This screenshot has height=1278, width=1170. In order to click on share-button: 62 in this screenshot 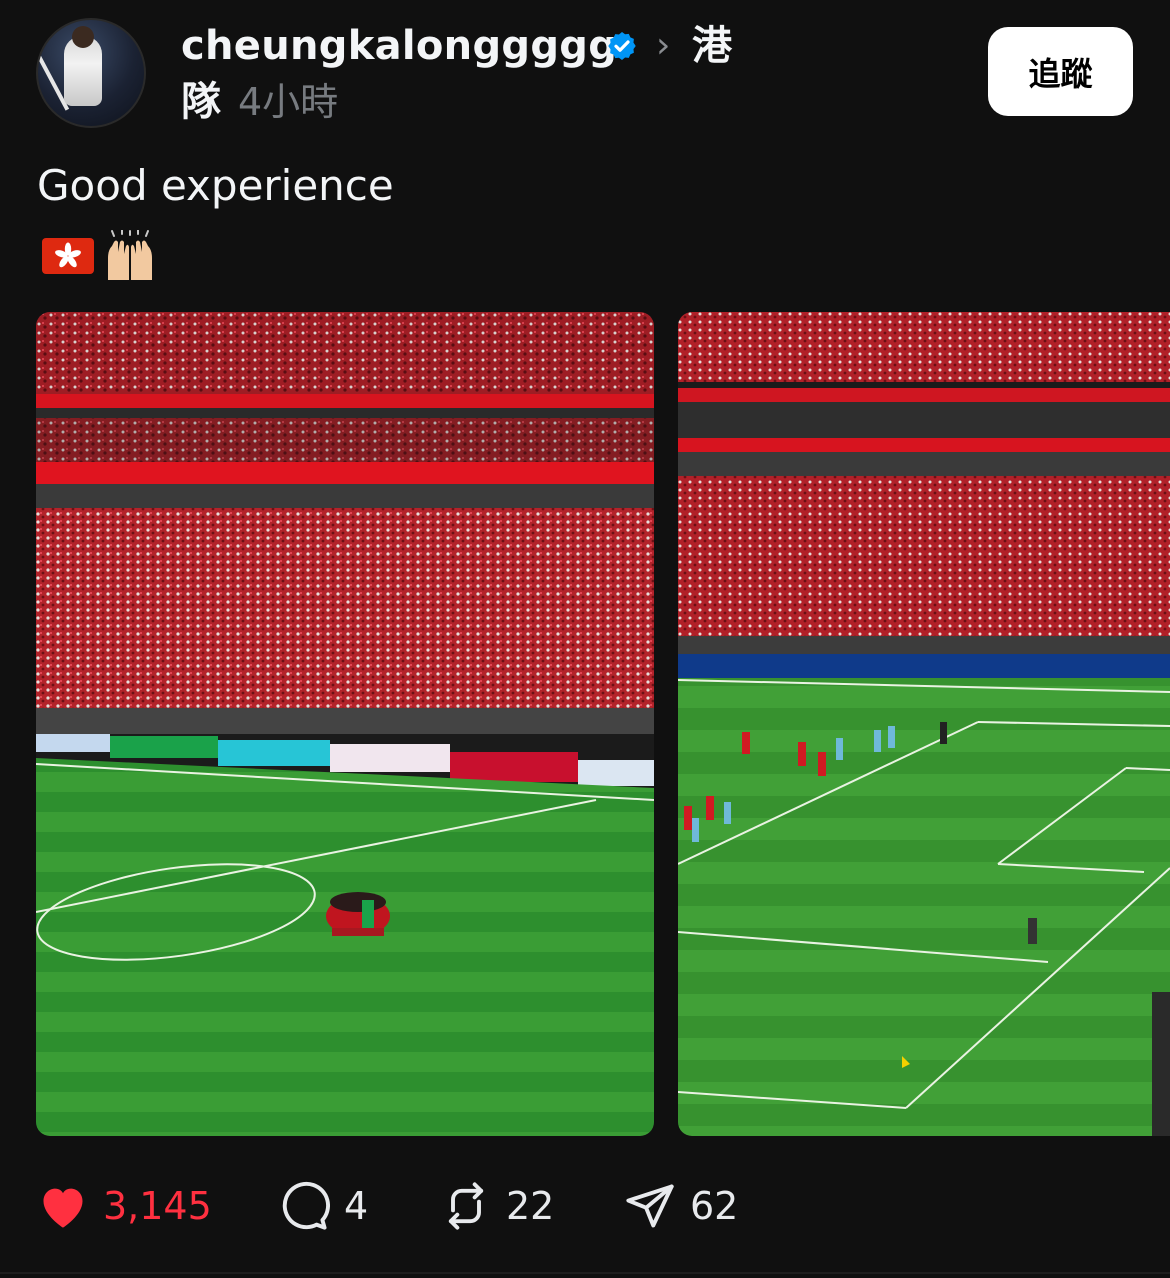, I will do `click(681, 1206)`.